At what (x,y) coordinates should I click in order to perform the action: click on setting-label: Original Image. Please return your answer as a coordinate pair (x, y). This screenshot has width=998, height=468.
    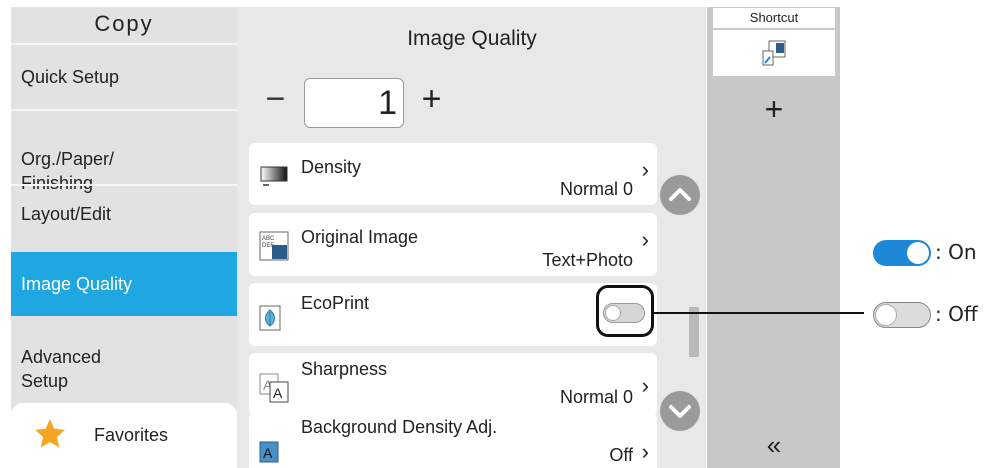
    Looking at the image, I should click on (360, 237).